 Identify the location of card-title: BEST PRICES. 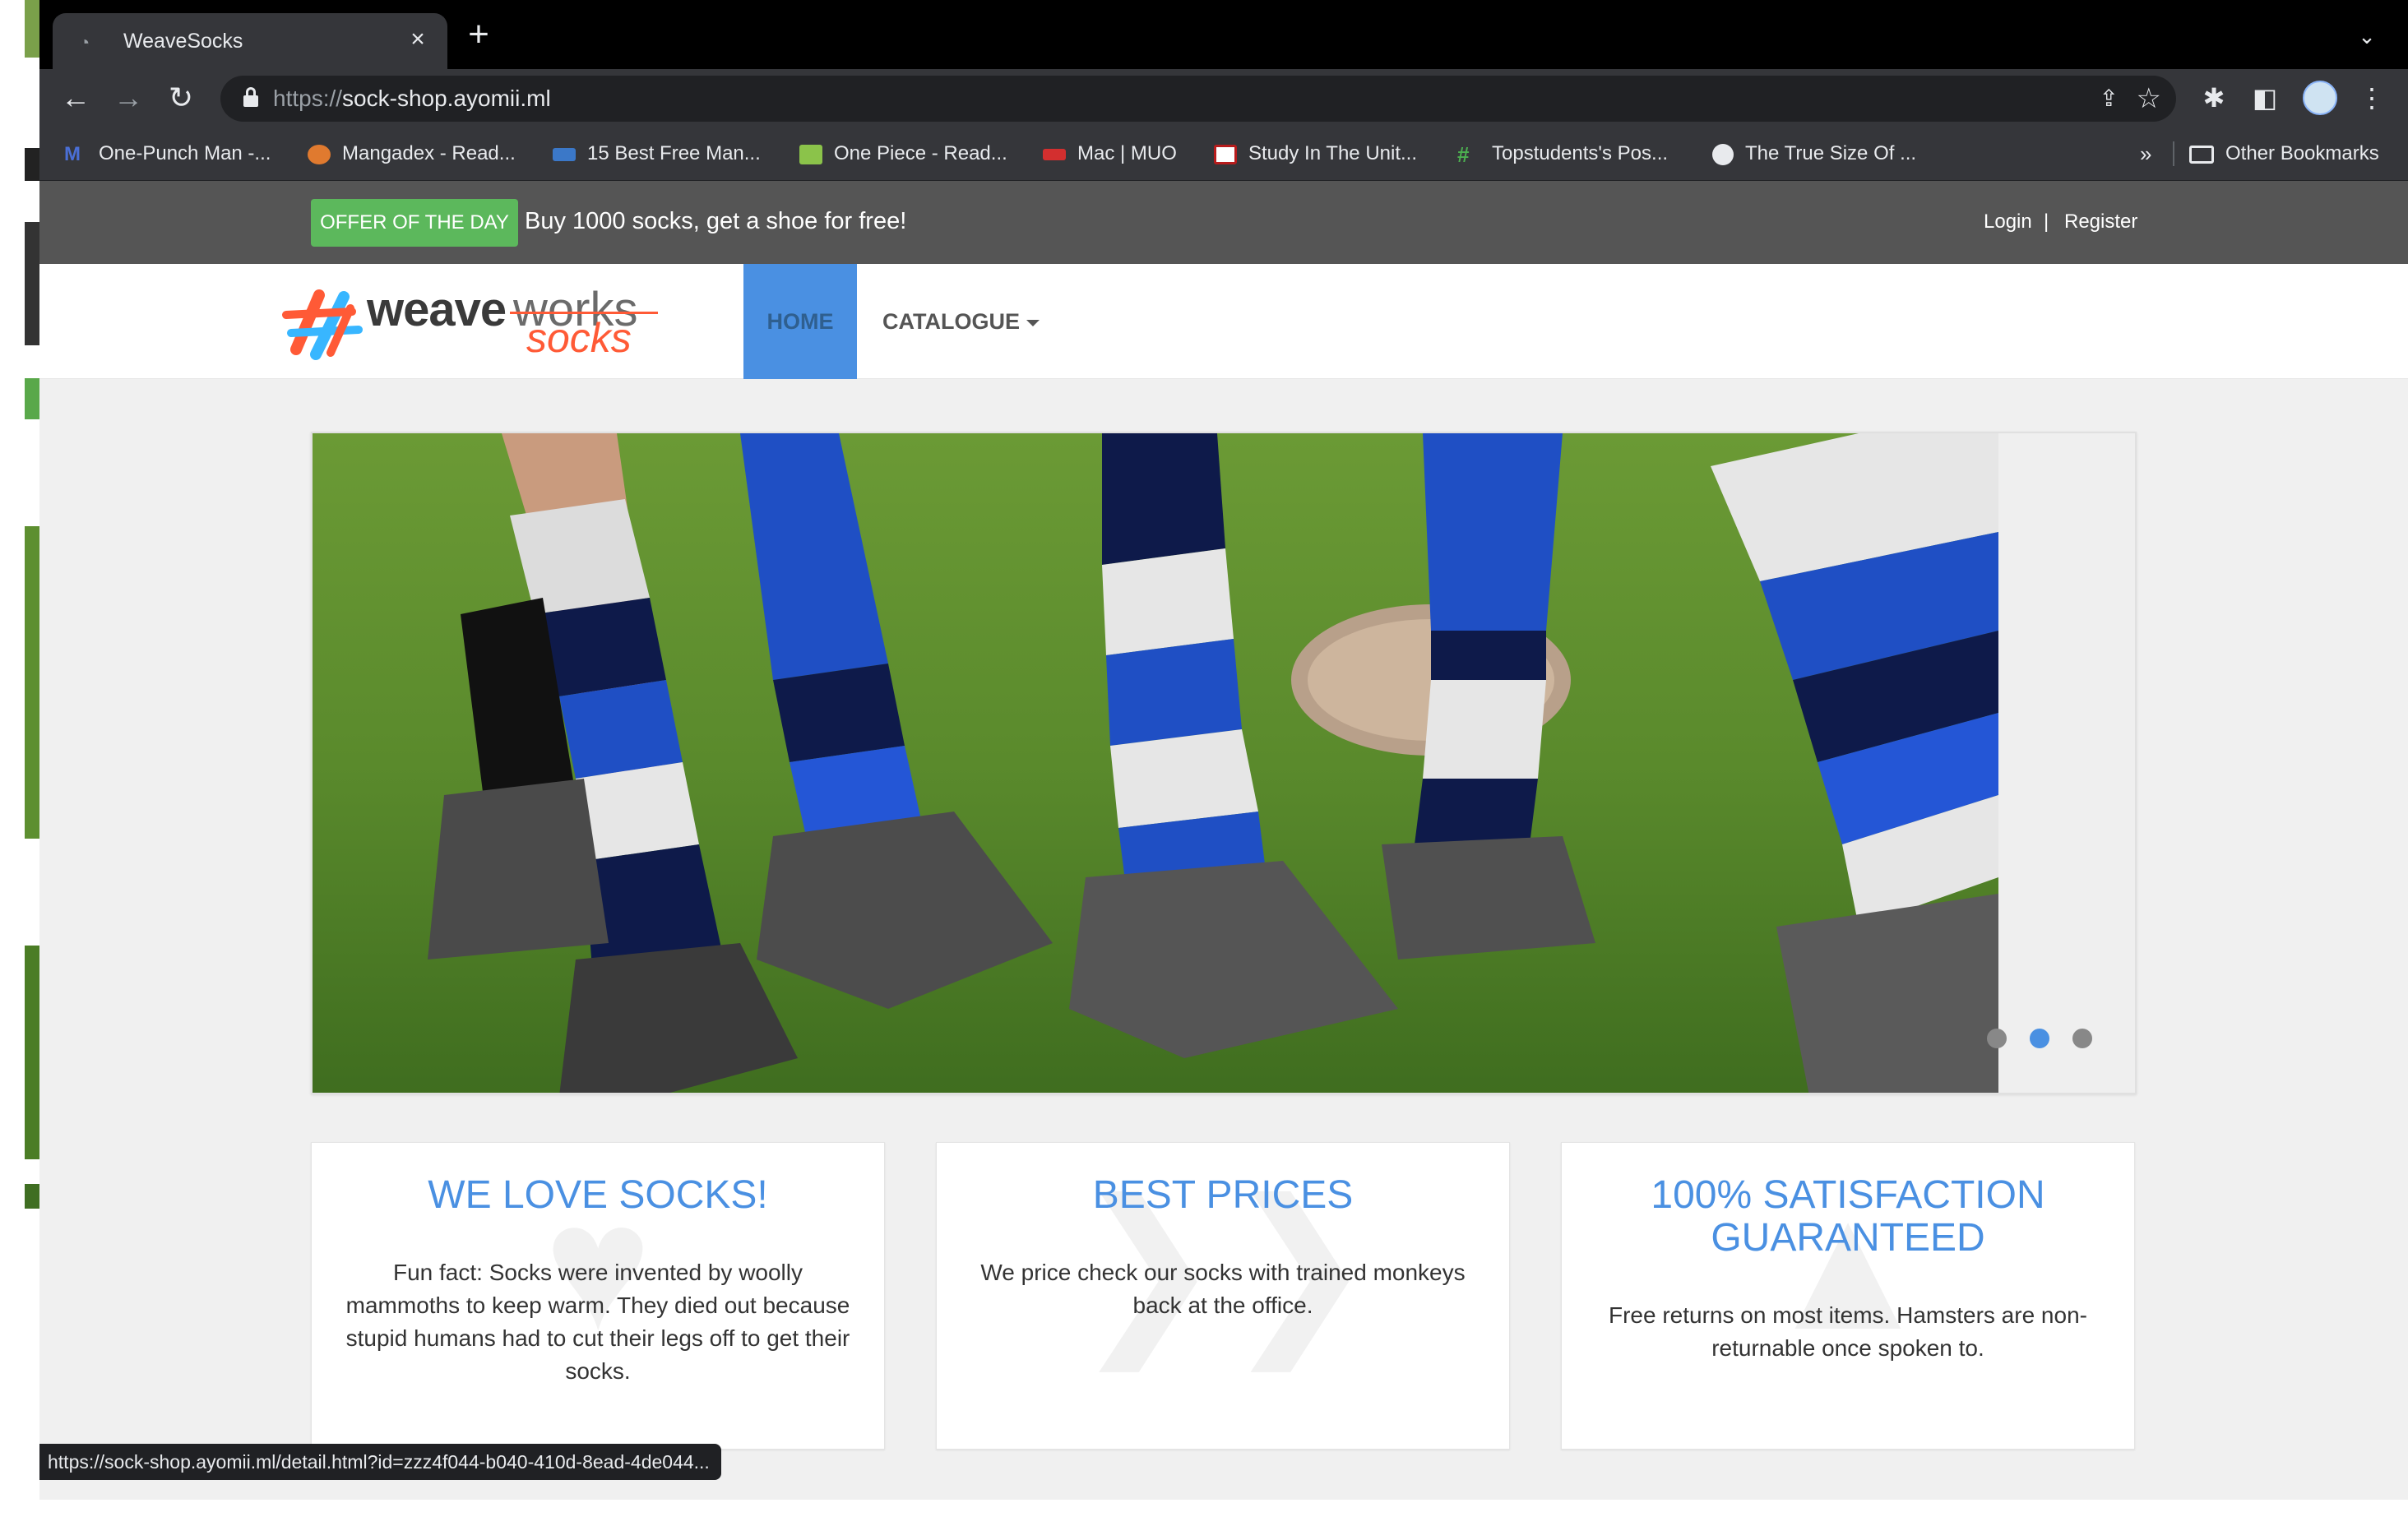
(1223, 1195).